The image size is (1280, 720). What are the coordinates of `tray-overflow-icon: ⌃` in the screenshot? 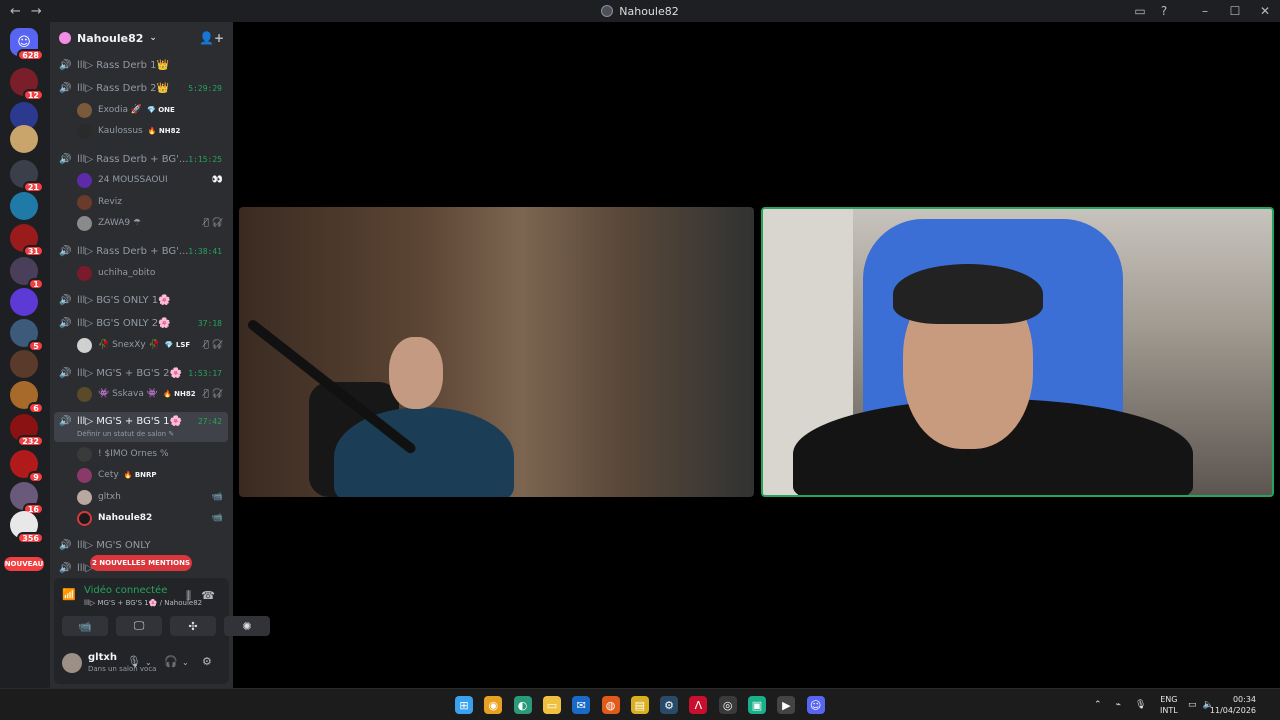 It's located at (1098, 705).